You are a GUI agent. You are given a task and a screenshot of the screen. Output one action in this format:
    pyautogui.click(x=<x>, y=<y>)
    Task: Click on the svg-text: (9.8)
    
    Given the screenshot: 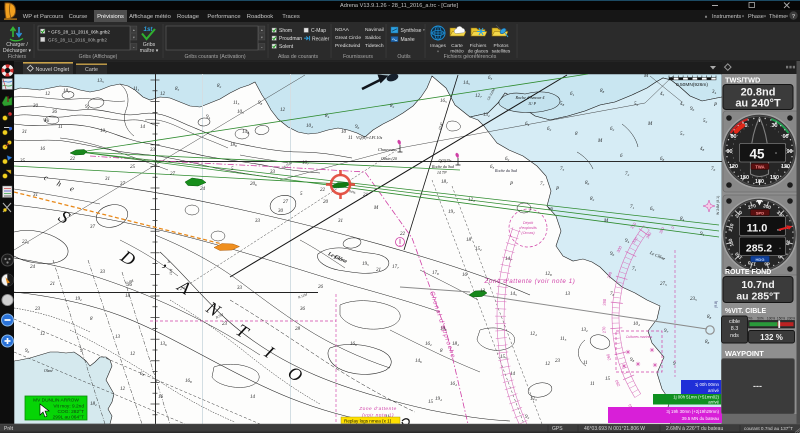 What is the action you would take?
    pyautogui.click(x=716, y=304)
    